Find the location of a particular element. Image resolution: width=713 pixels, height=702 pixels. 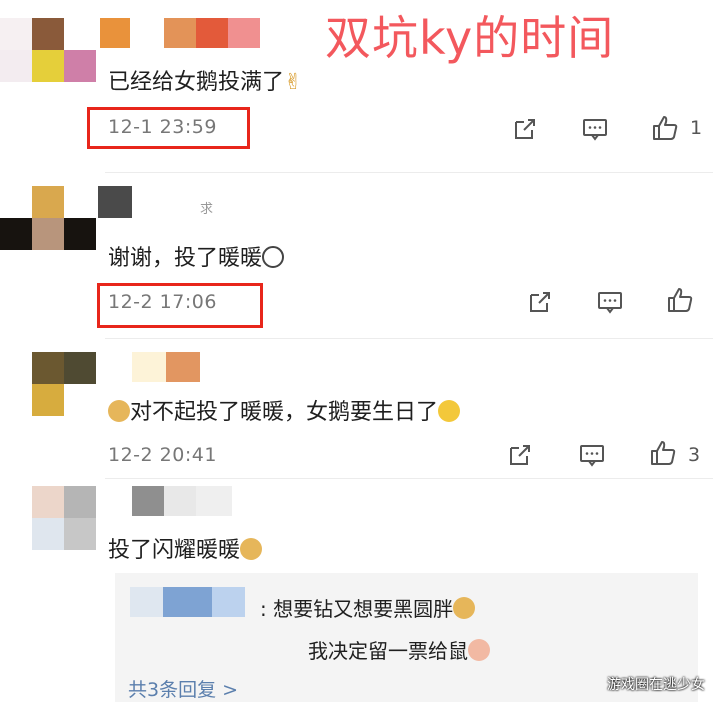

comment-text: 已经给女鹅投满了✌ is located at coordinates (205, 82).